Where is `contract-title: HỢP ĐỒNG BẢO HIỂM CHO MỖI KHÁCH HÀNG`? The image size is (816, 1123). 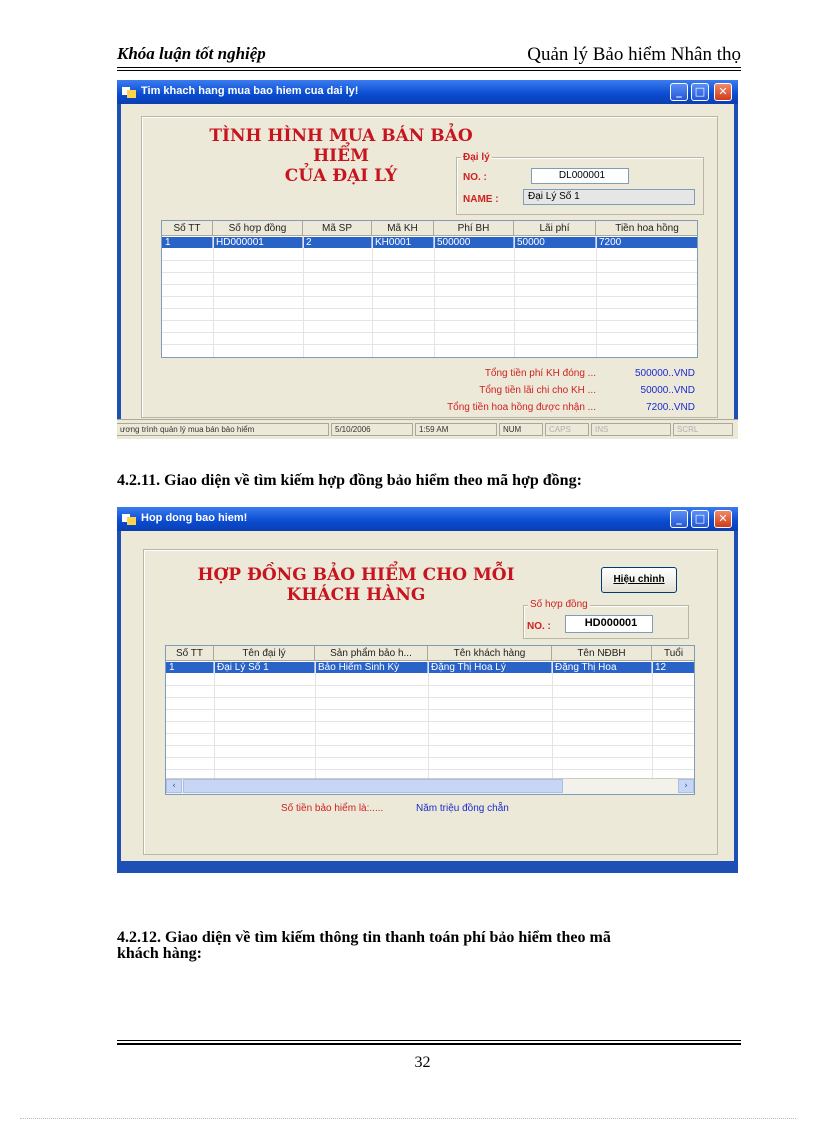
contract-title: HỢP ĐỒNG BẢO HIỂM CHO MỖI KHÁCH HÀNG is located at coordinates (356, 585).